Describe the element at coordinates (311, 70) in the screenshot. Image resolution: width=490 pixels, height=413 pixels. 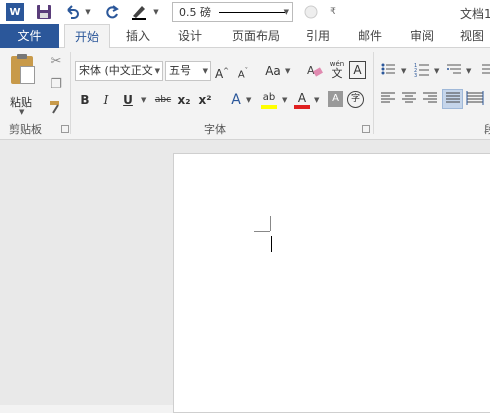
I see `svg-text: A` at that location.